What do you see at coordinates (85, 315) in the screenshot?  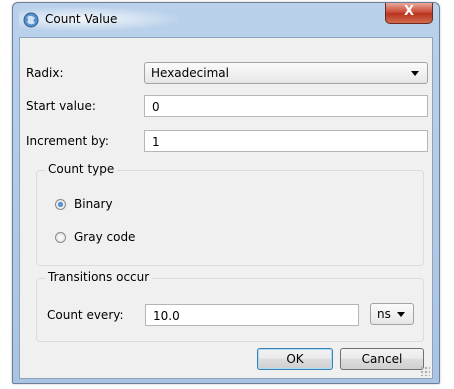 I see `count-every-label: Count every:` at bounding box center [85, 315].